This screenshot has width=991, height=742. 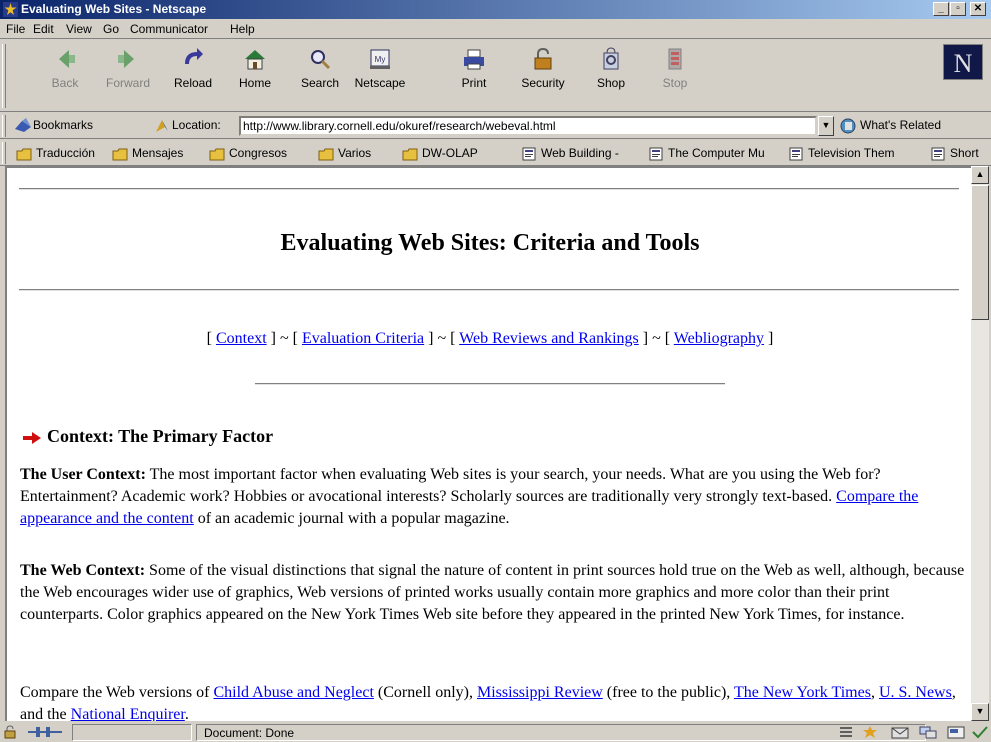 I want to click on link-mississippi-review: Mississippi Review, so click(x=540, y=692).